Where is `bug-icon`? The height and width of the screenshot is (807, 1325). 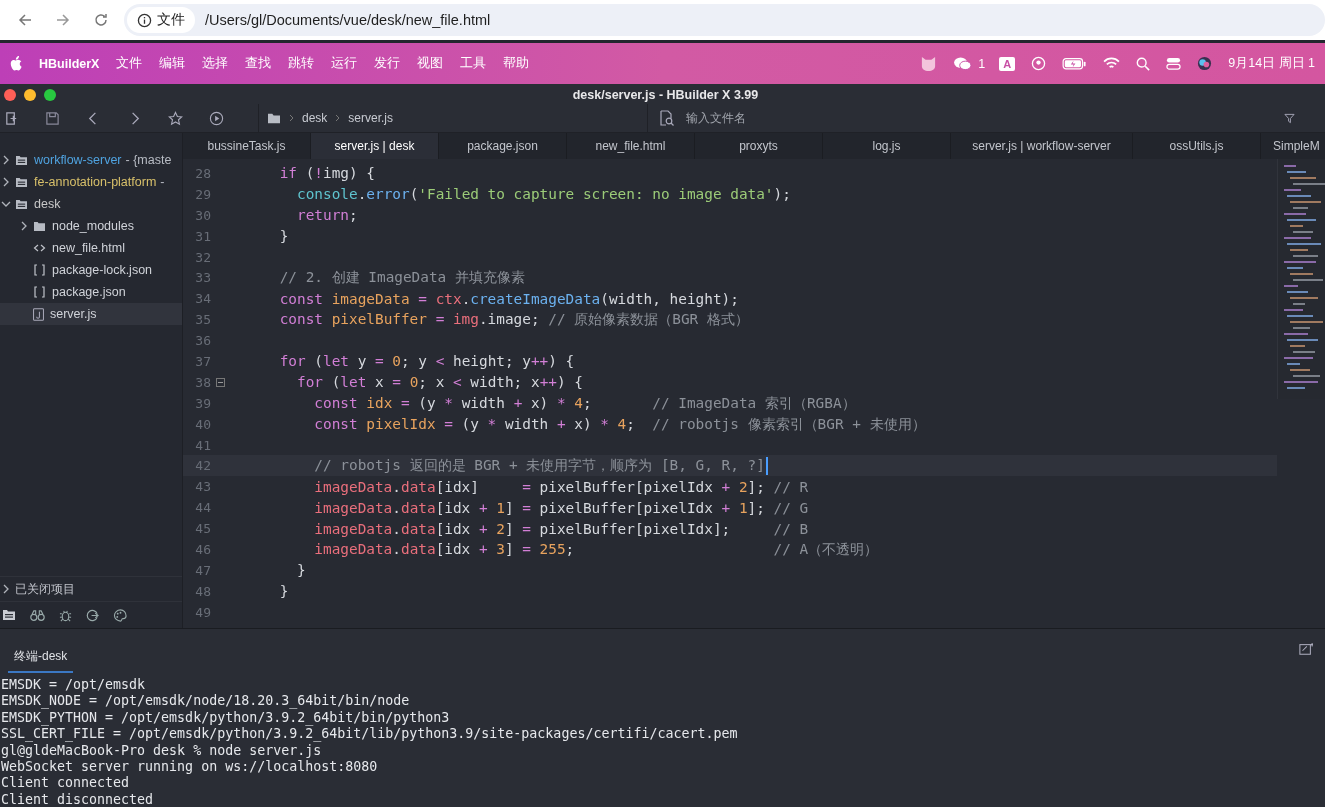 bug-icon is located at coordinates (65, 615).